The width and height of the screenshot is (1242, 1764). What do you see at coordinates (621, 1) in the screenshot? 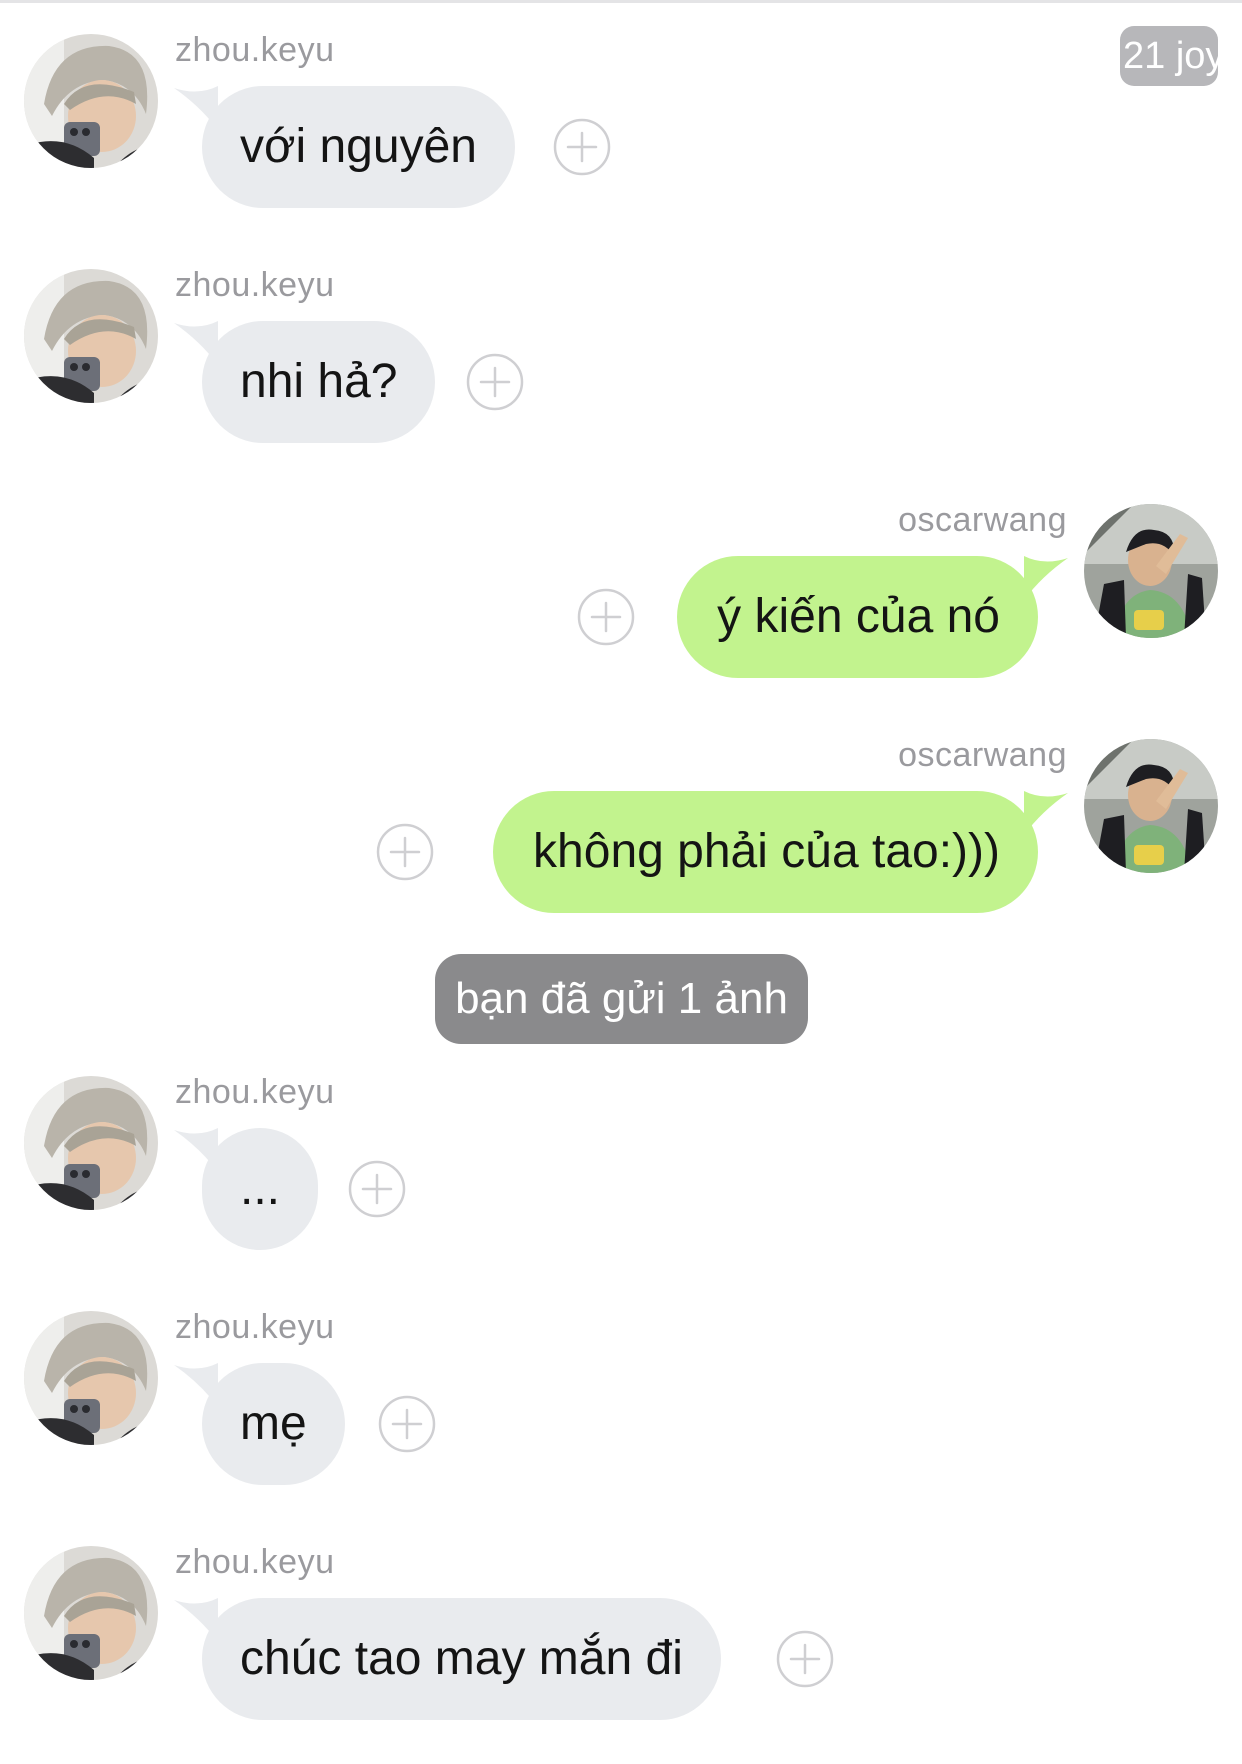
I see `top-divider` at bounding box center [621, 1].